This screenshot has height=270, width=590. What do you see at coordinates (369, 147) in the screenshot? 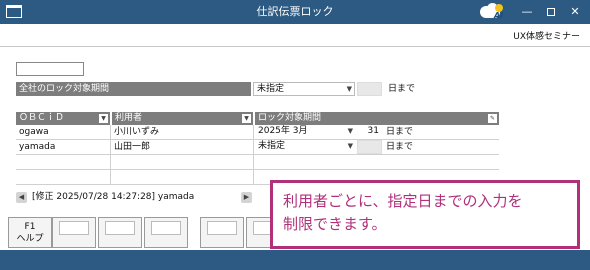
I see `day-input` at bounding box center [369, 147].